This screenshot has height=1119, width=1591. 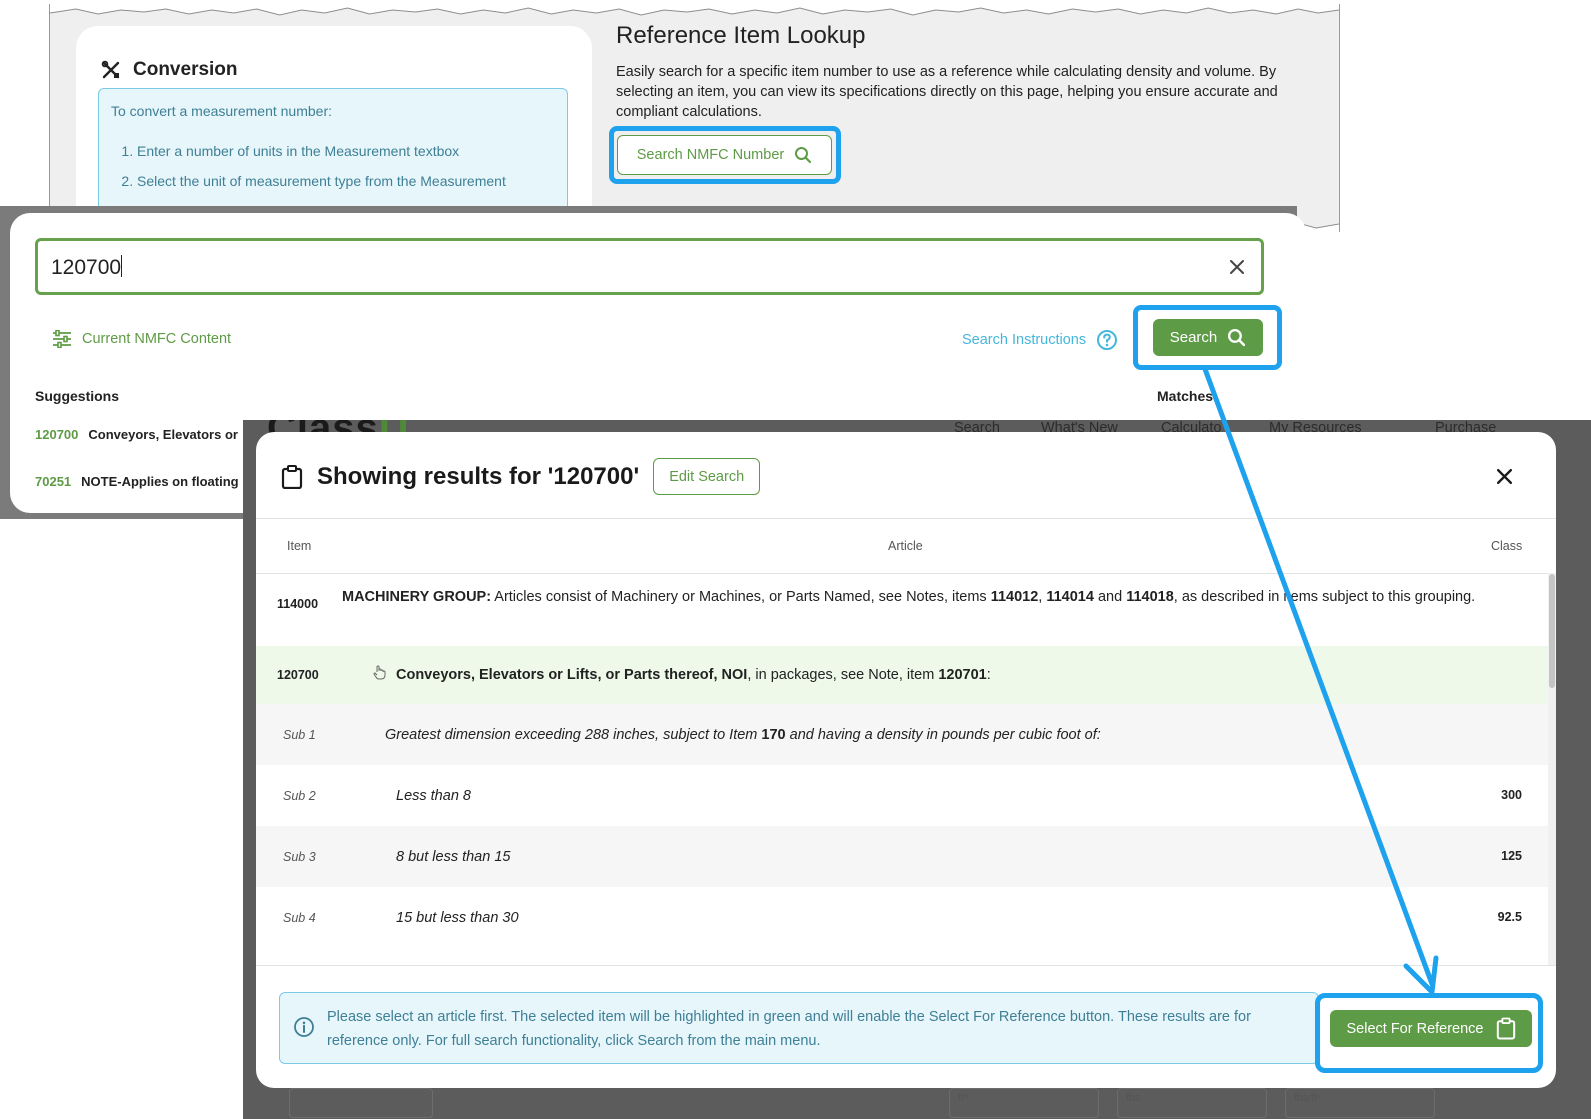 I want to click on unit-field, so click(x=361, y=1103).